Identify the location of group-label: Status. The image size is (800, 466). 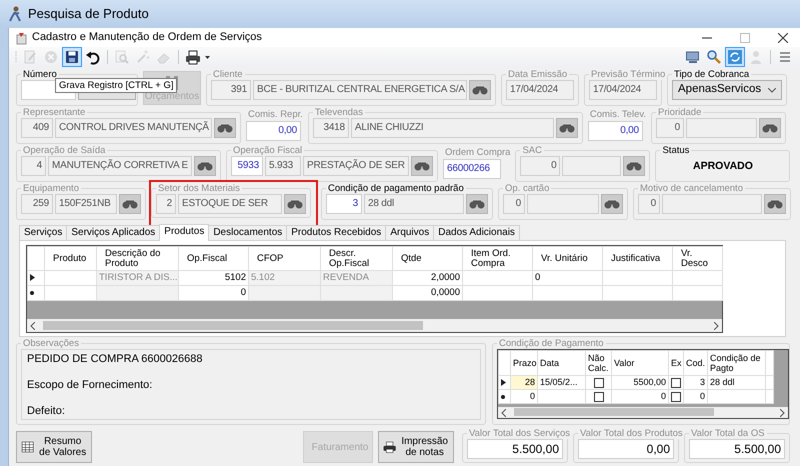
(675, 150).